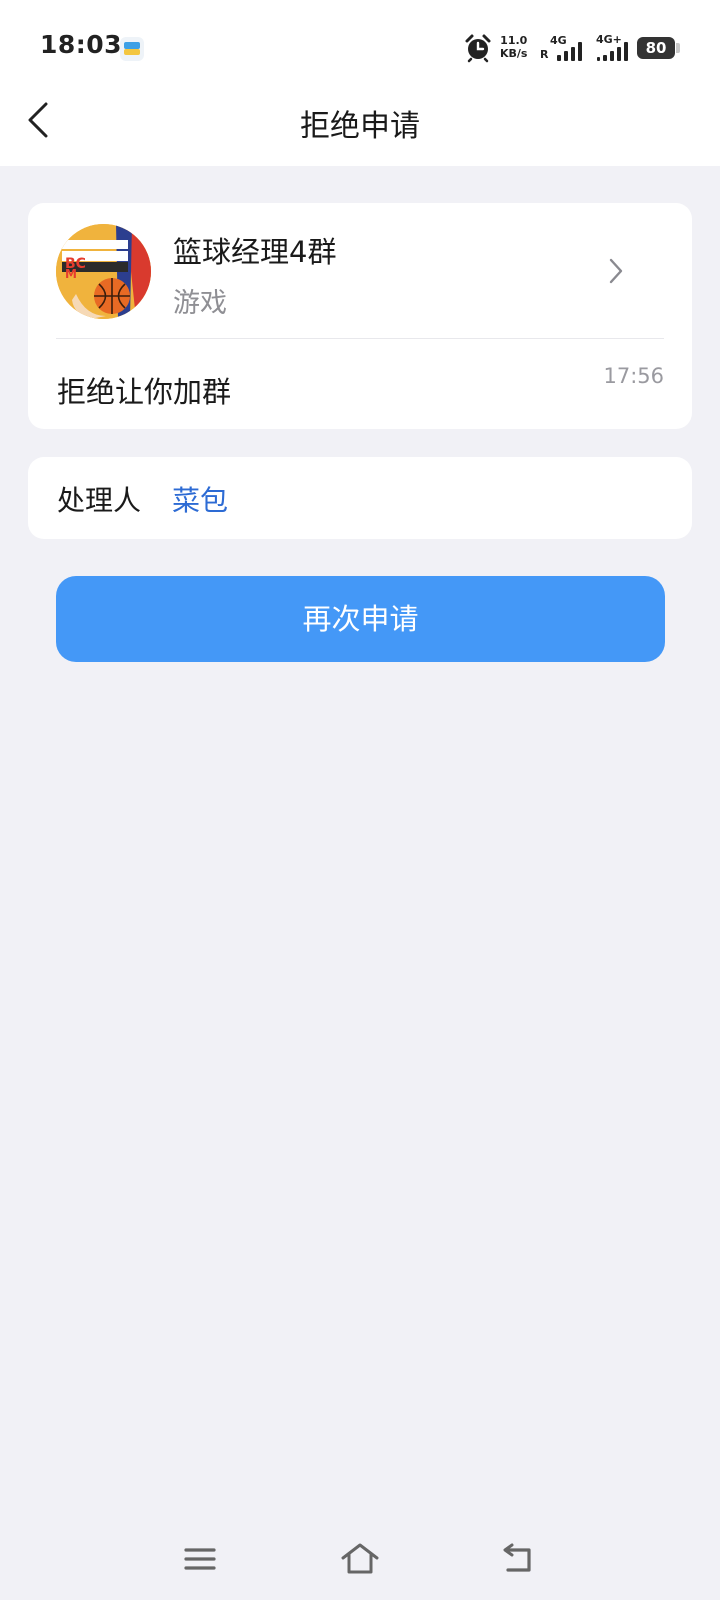 The height and width of the screenshot is (1600, 720). I want to click on group-name: 篮球经理4群, so click(255, 252).